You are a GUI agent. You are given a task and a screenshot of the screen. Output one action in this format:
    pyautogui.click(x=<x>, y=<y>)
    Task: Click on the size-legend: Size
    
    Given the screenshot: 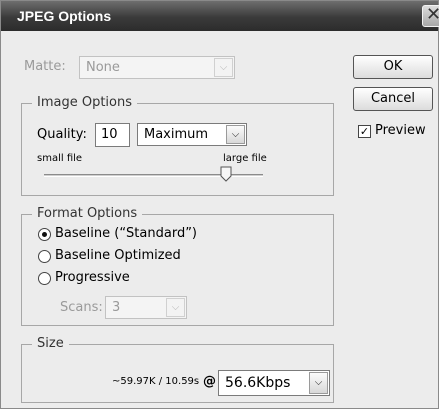 What is the action you would take?
    pyautogui.click(x=50, y=344)
    